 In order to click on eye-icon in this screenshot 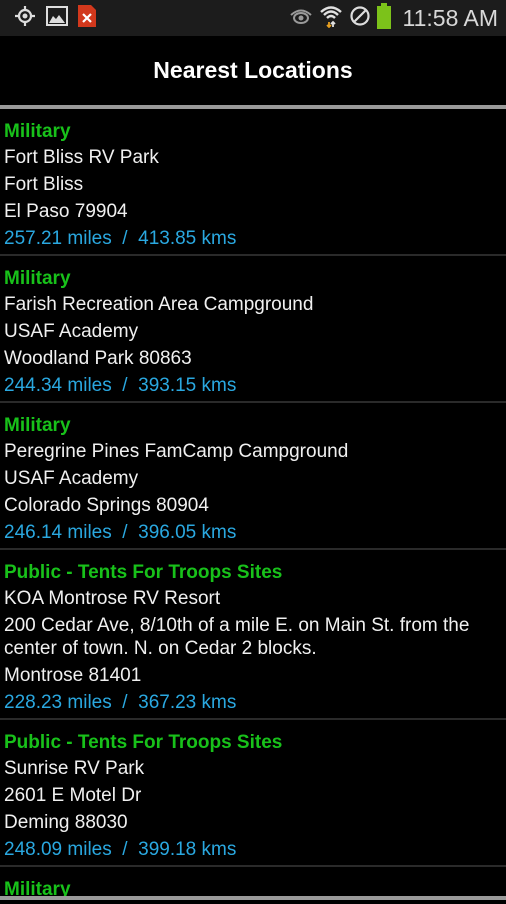, I will do `click(301, 18)`.